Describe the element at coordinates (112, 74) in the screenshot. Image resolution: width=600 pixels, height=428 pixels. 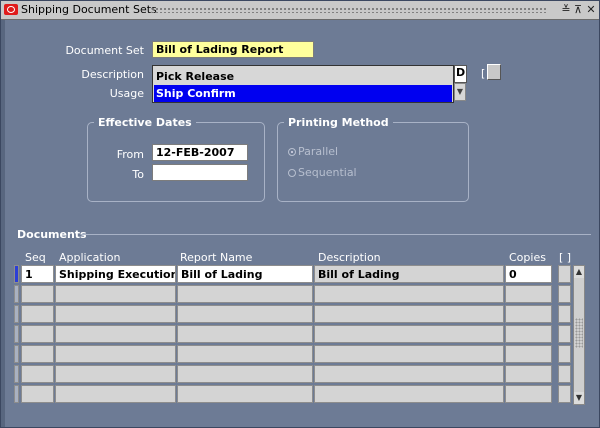
I see `description-label: Description` at that location.